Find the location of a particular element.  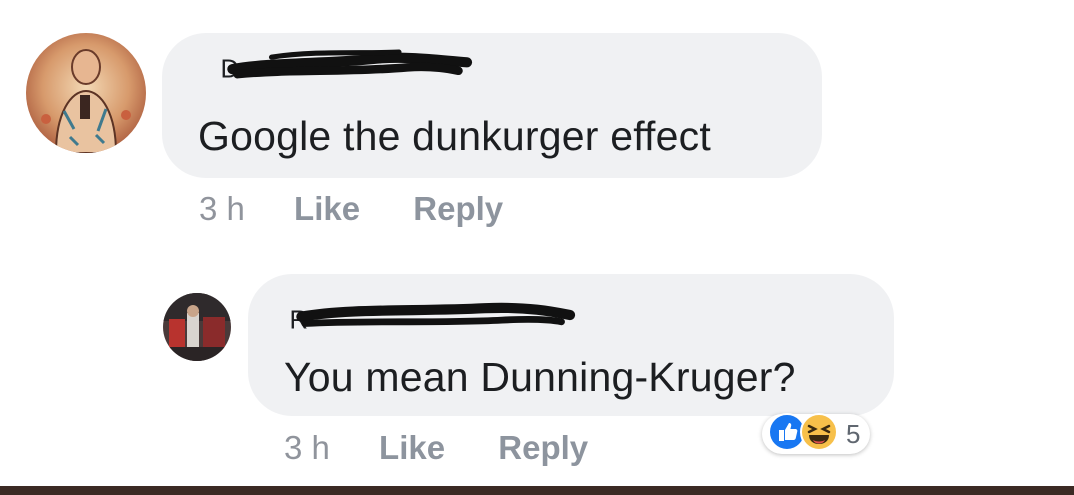

redacted-author-name: D is located at coordinates (347, 65).